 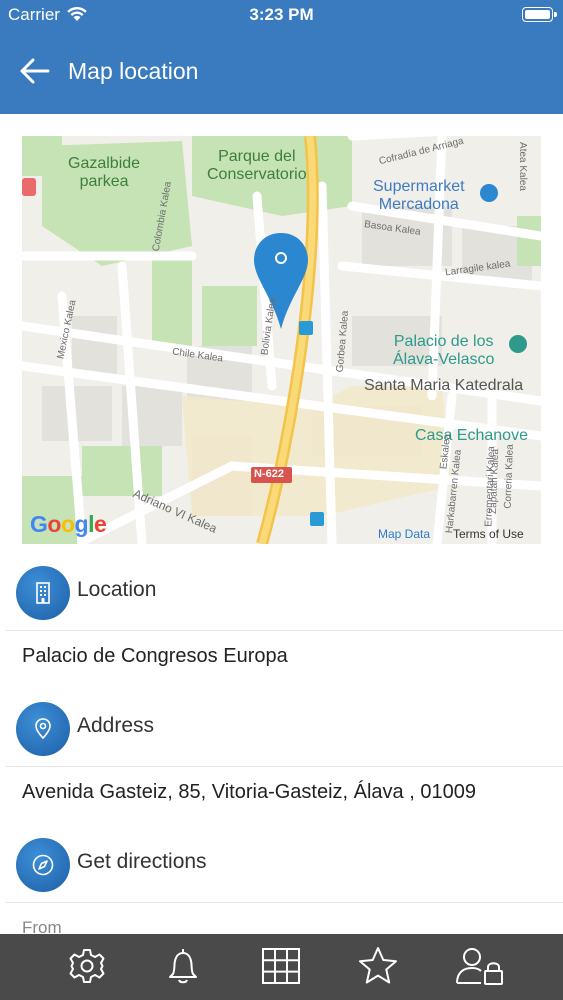 What do you see at coordinates (43, 865) in the screenshot?
I see `compass-icon` at bounding box center [43, 865].